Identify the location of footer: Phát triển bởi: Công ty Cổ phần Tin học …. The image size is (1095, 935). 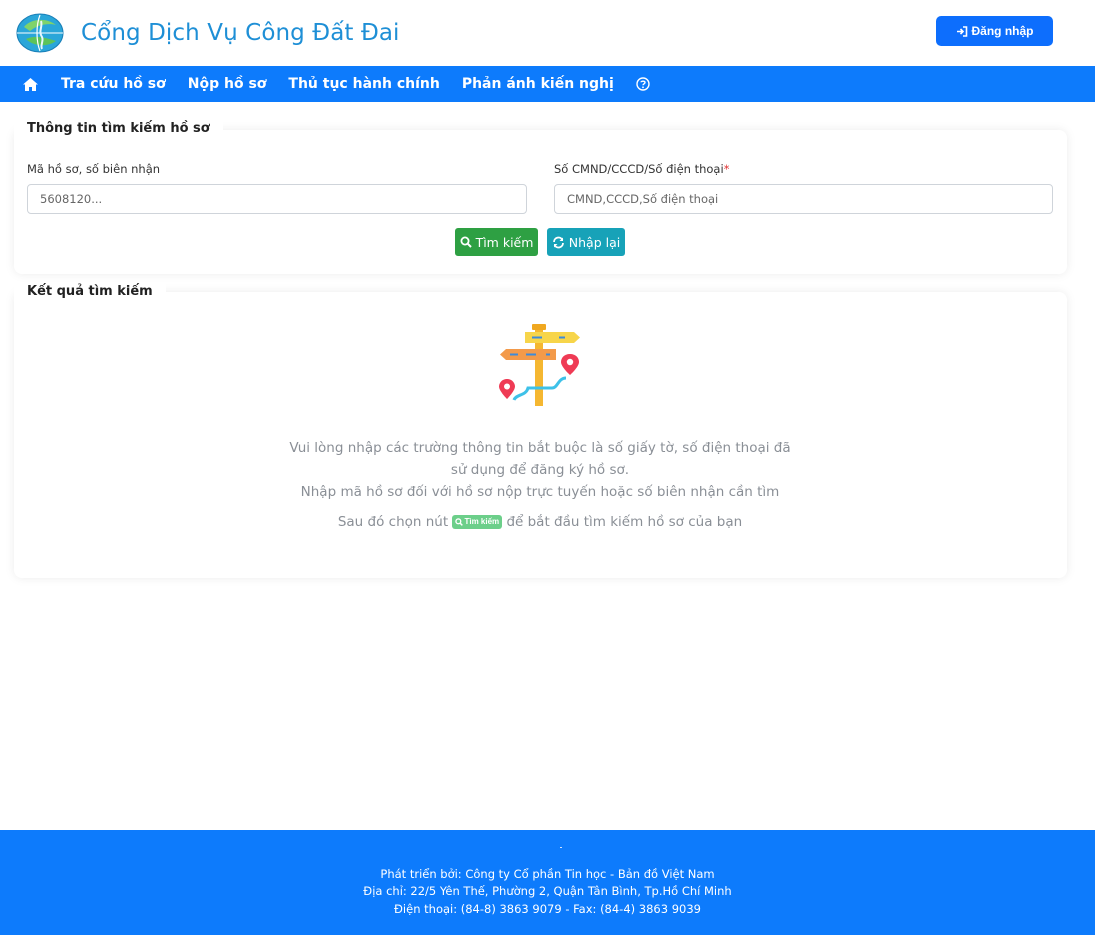
(547, 882).